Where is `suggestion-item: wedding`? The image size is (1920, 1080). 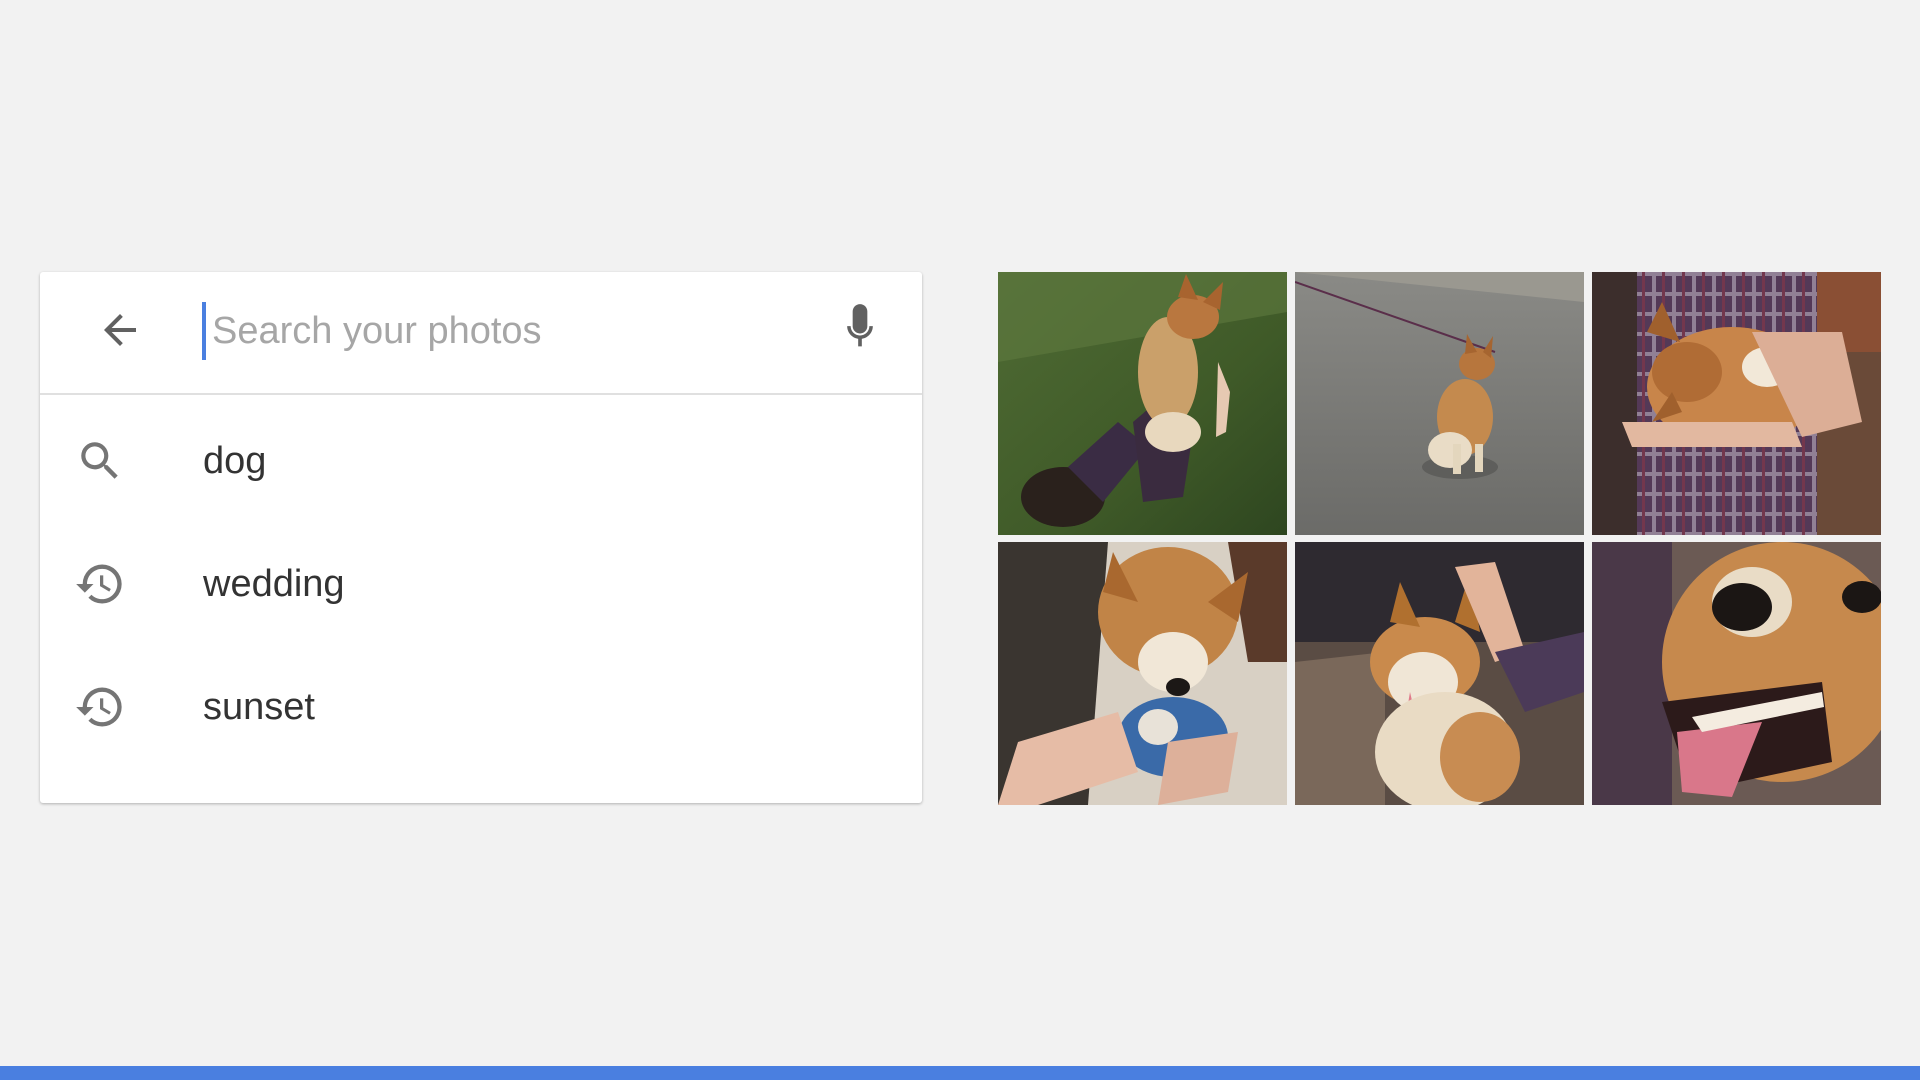
suggestion-item: wedding is located at coordinates (481, 581).